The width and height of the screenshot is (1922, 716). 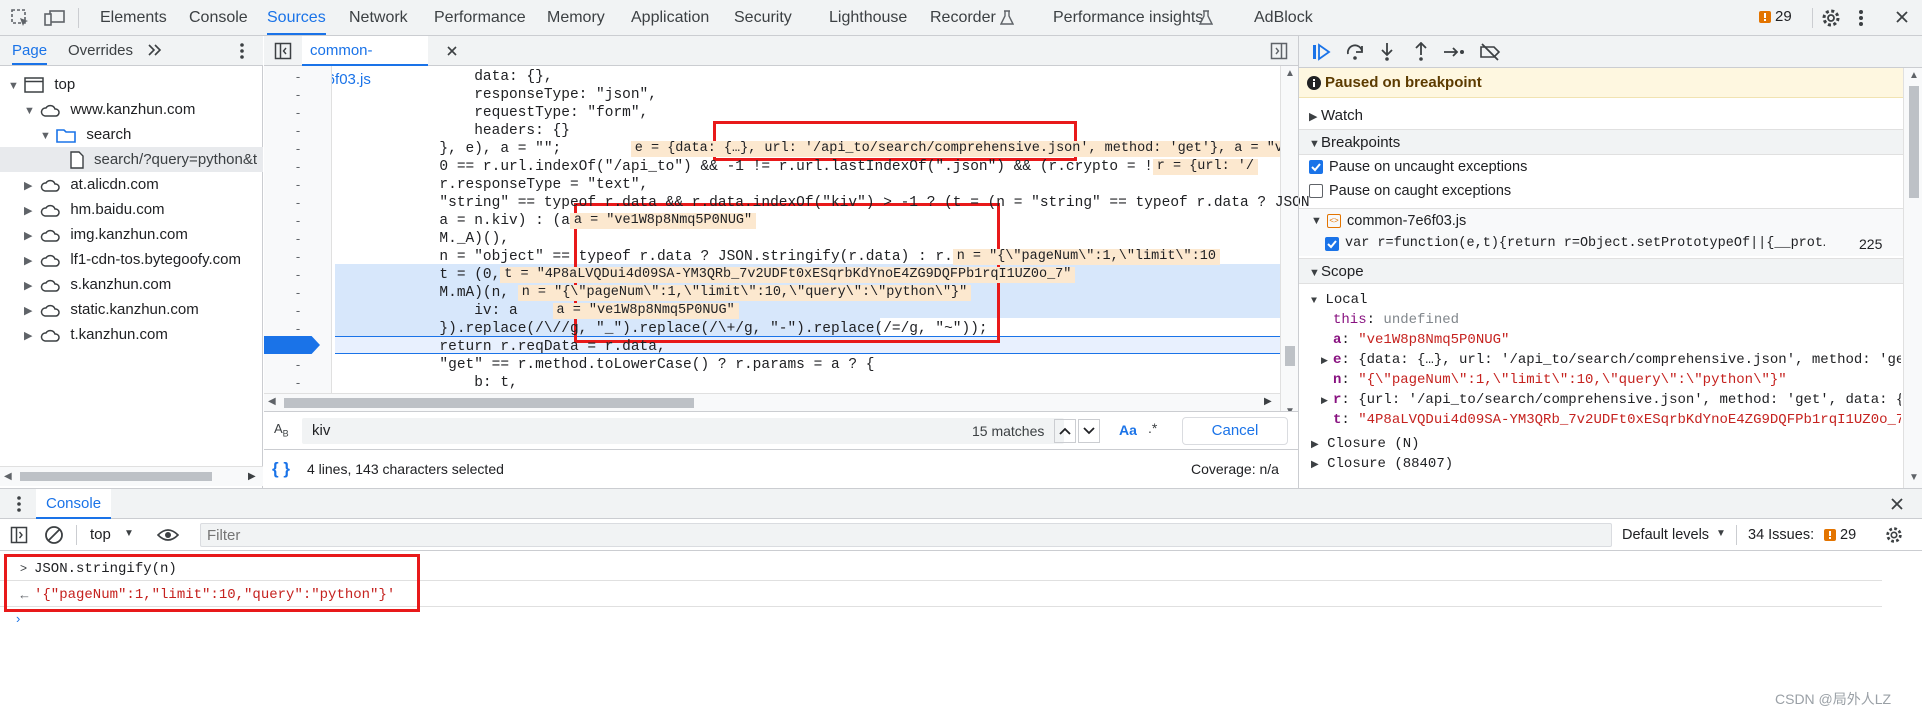 I want to click on code-line: responseType: "json",, so click(x=496, y=95).